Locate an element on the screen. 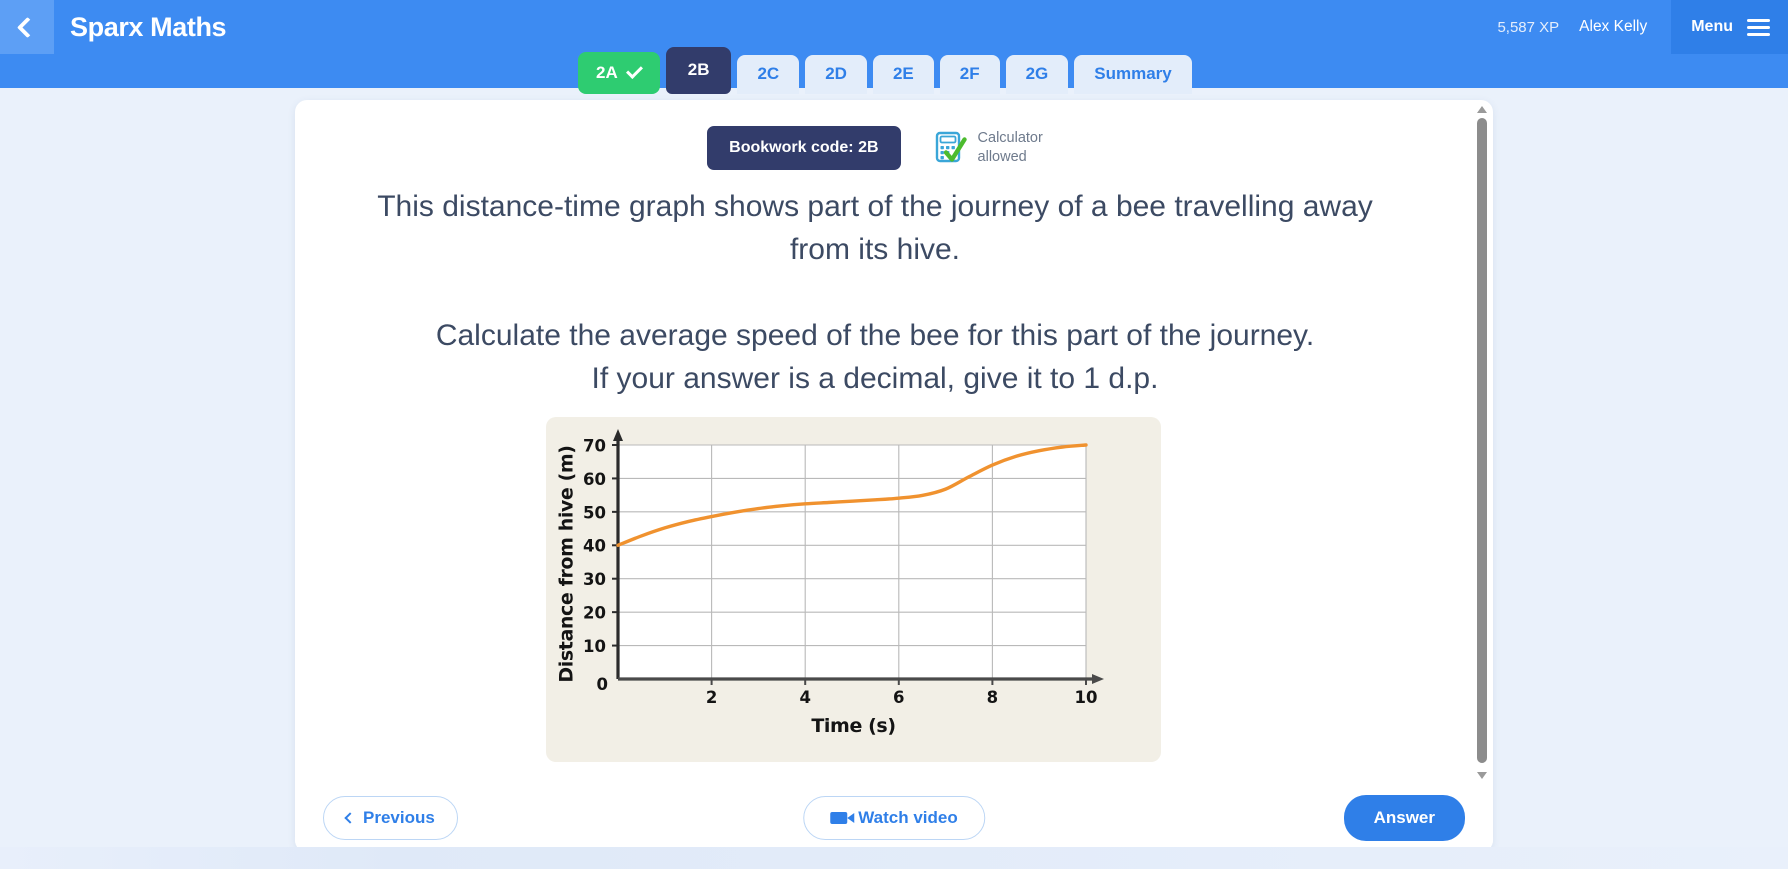 Image resolution: width=1788 pixels, height=869 pixels. tab-2d: 2D is located at coordinates (836, 74).